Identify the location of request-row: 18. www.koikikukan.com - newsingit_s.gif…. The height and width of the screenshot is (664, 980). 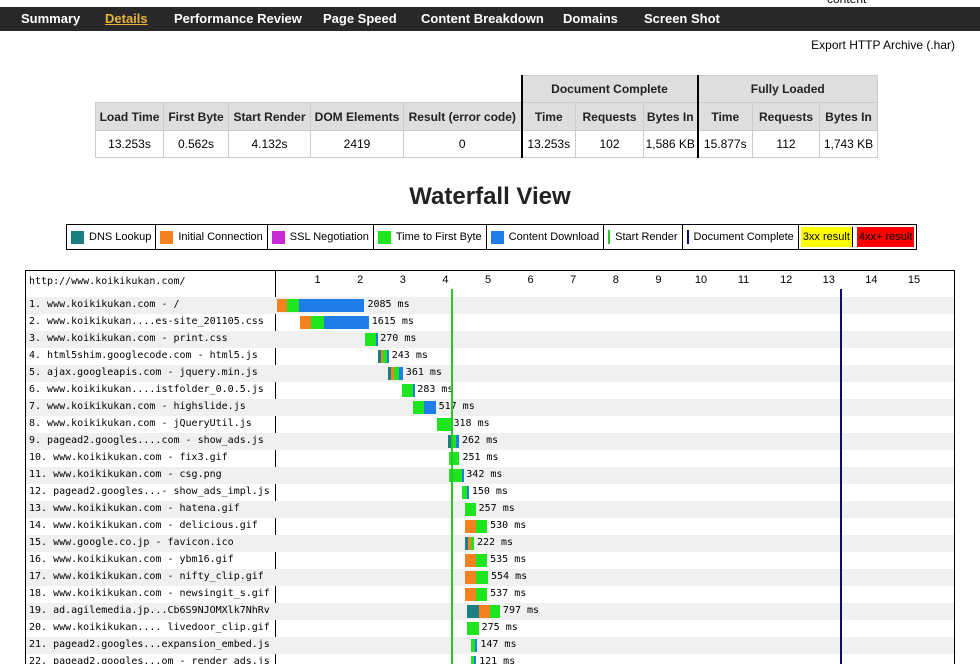
(490, 594).